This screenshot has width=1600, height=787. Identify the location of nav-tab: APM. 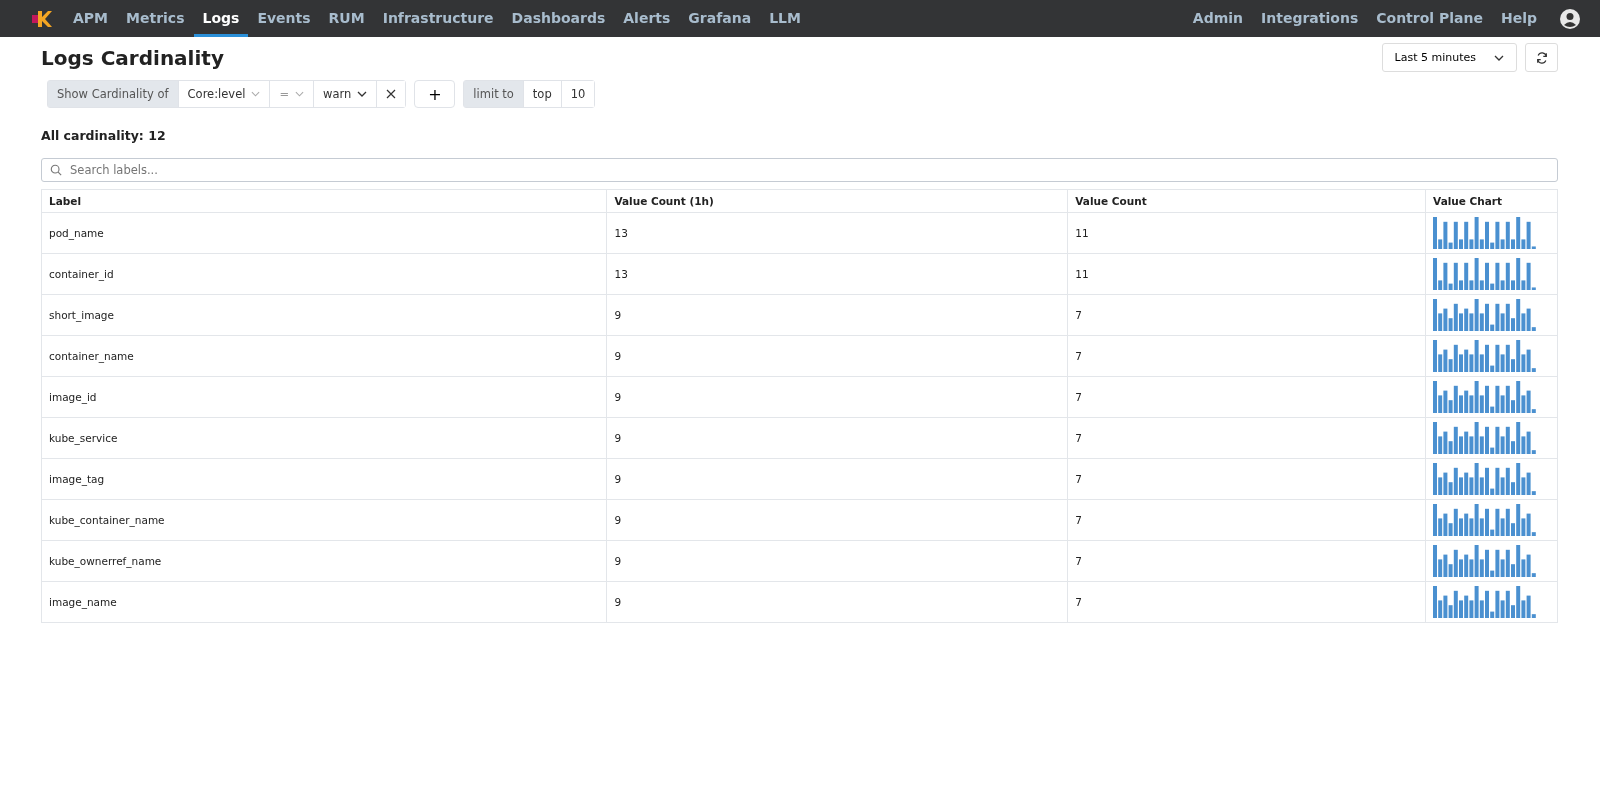
(91, 18).